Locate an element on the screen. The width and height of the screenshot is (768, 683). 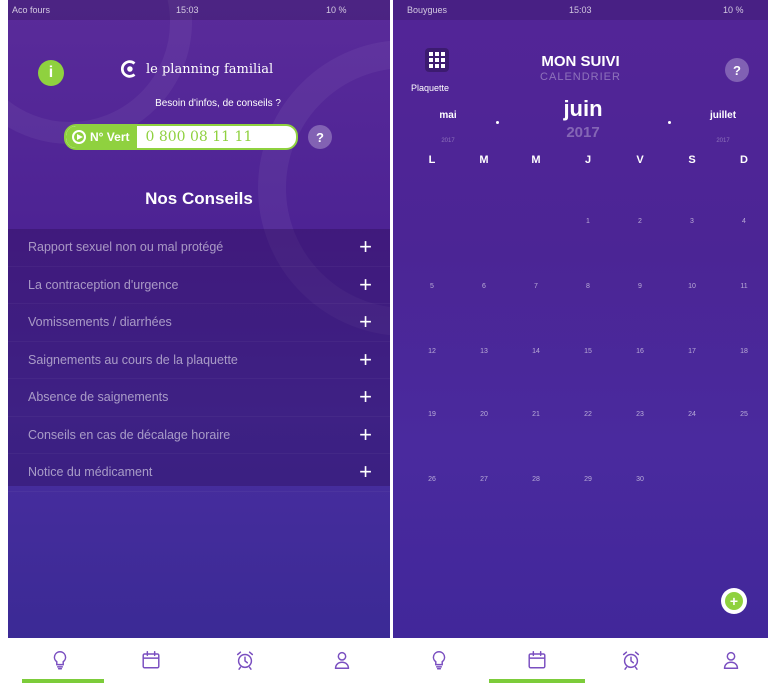
calendar-day: 1 is located at coordinates (588, 221).